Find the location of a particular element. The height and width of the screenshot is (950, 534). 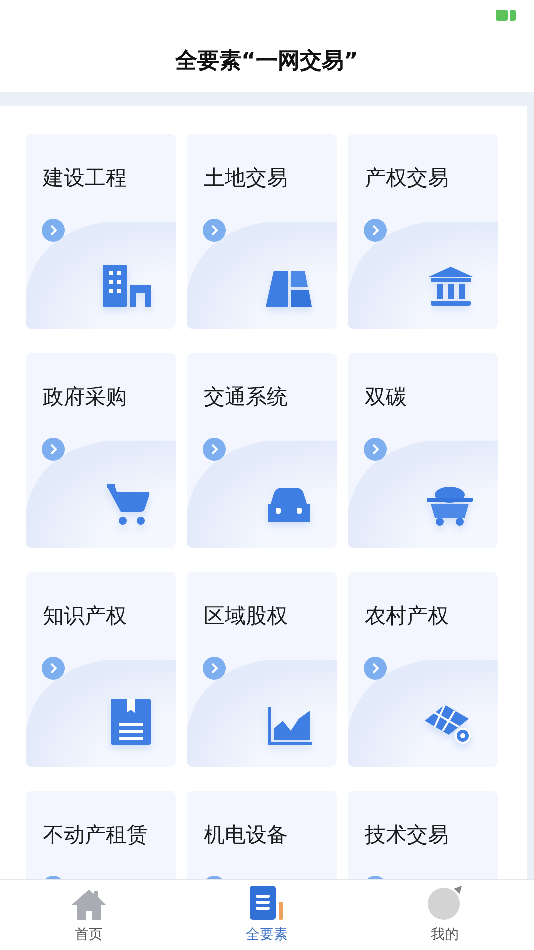

card-title: 建设工程 is located at coordinates (85, 178).